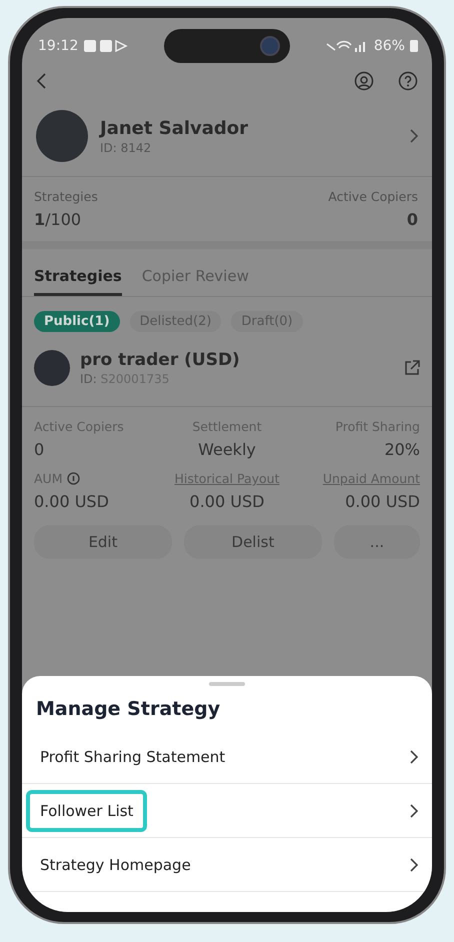 This screenshot has width=454, height=942. What do you see at coordinates (106, 46) in the screenshot?
I see `notification-icons` at bounding box center [106, 46].